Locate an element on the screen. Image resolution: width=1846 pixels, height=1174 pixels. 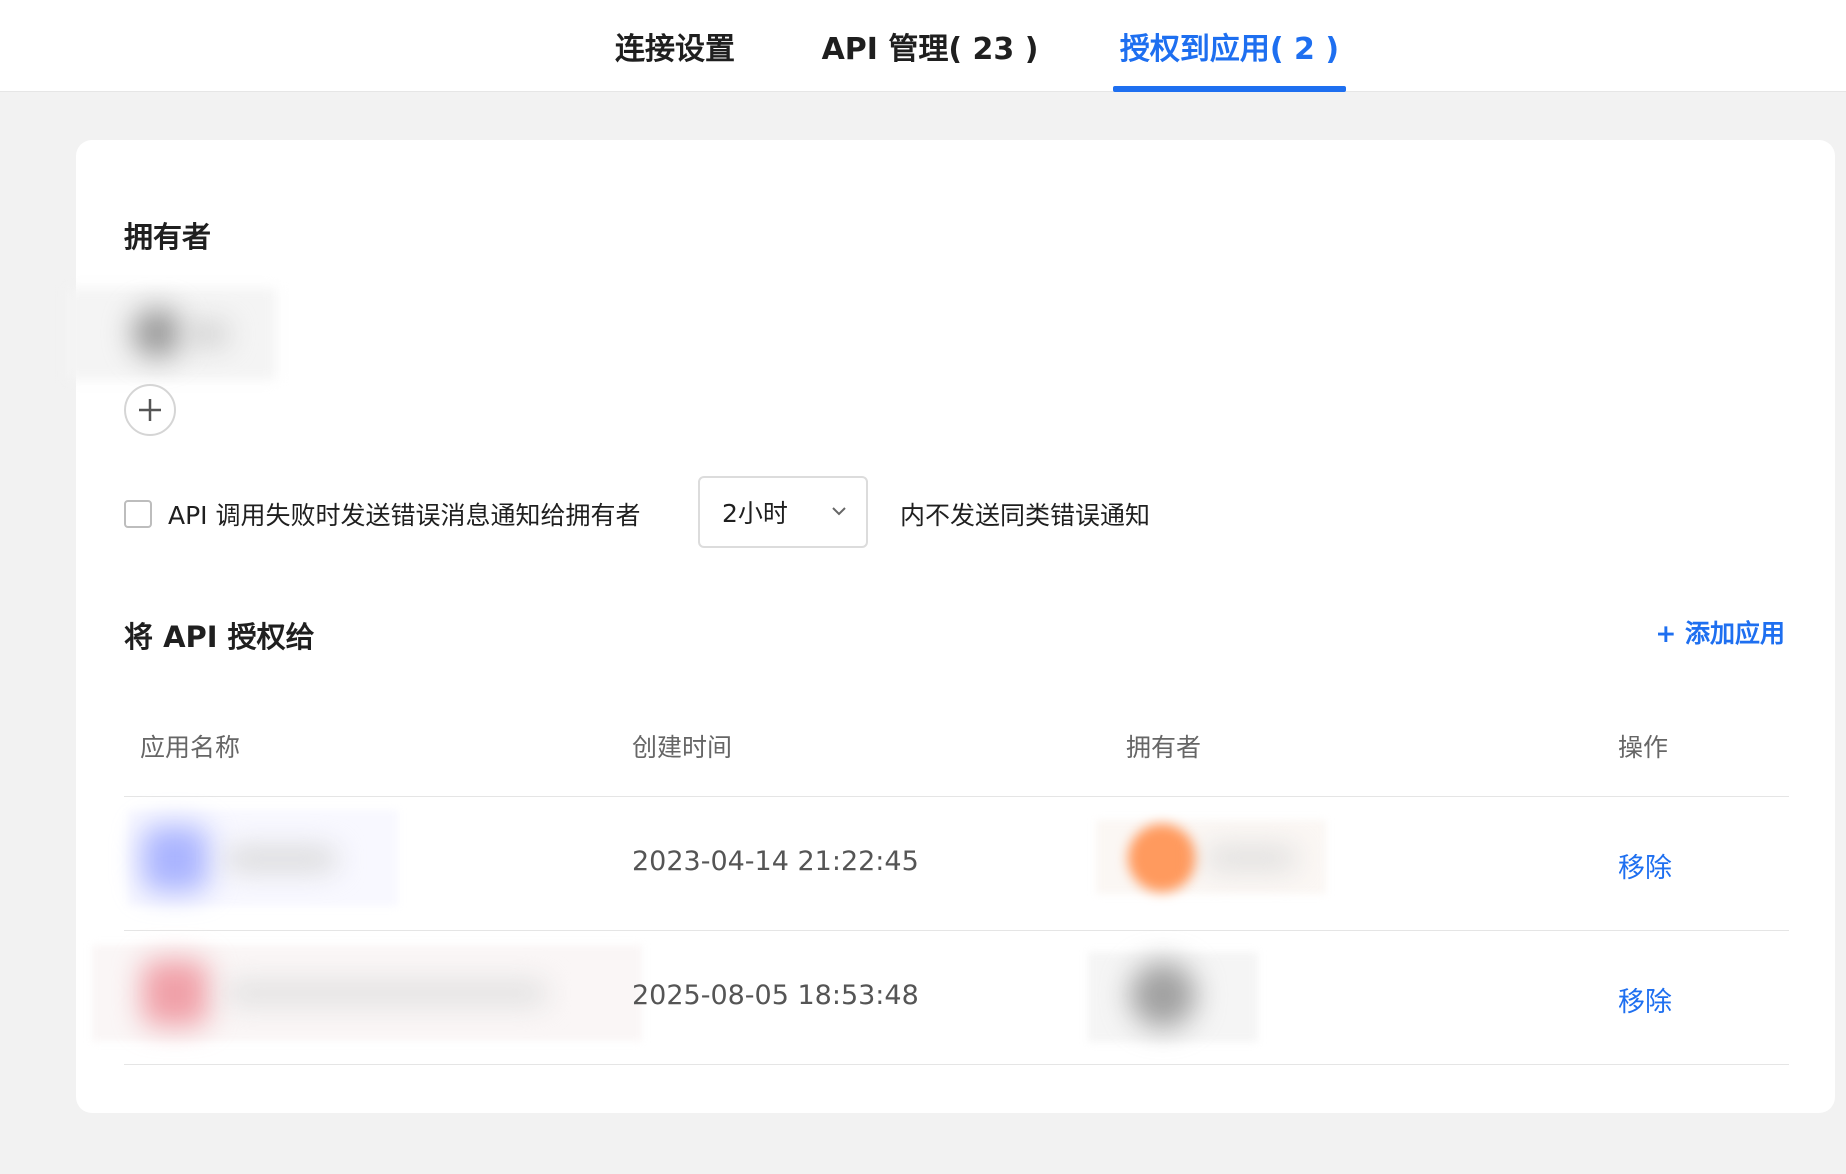
add-owner-button is located at coordinates (150, 410).